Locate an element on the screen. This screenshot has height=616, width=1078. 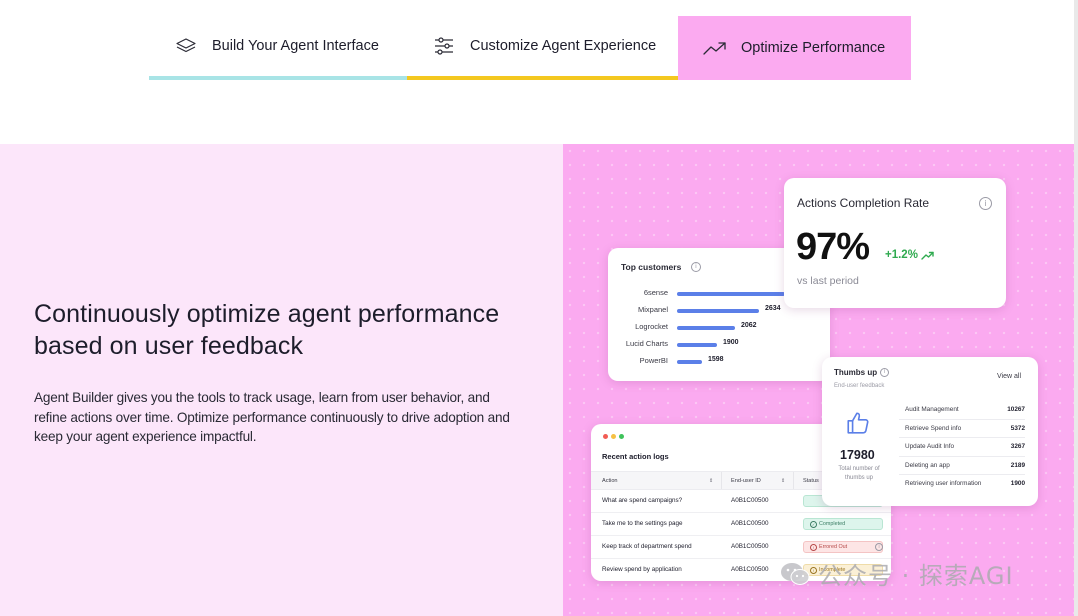
maximize-dot-icon is located at coordinates (621, 436).